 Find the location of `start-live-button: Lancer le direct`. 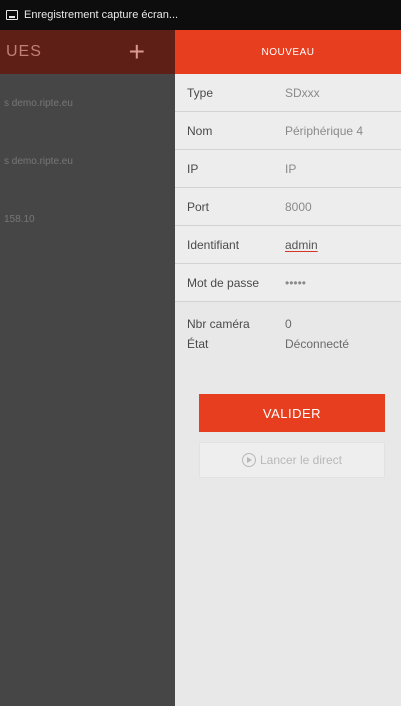

start-live-button: Lancer le direct is located at coordinates (292, 460).